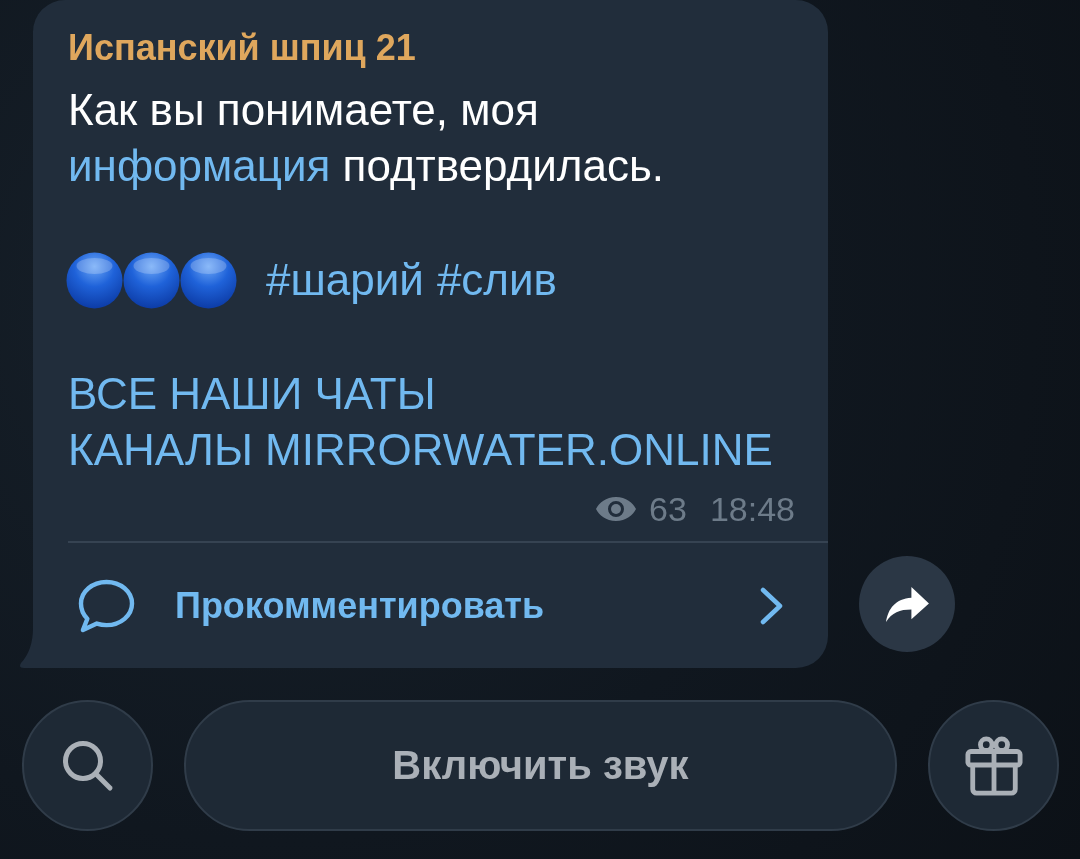 The image size is (1080, 859). I want to click on hashtag-link: #шарий, so click(345, 280).